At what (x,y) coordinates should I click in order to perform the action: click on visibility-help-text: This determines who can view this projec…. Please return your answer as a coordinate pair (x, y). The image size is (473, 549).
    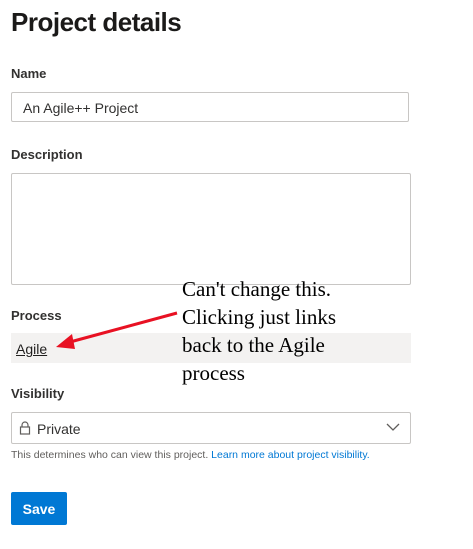
    Looking at the image, I should click on (110, 455).